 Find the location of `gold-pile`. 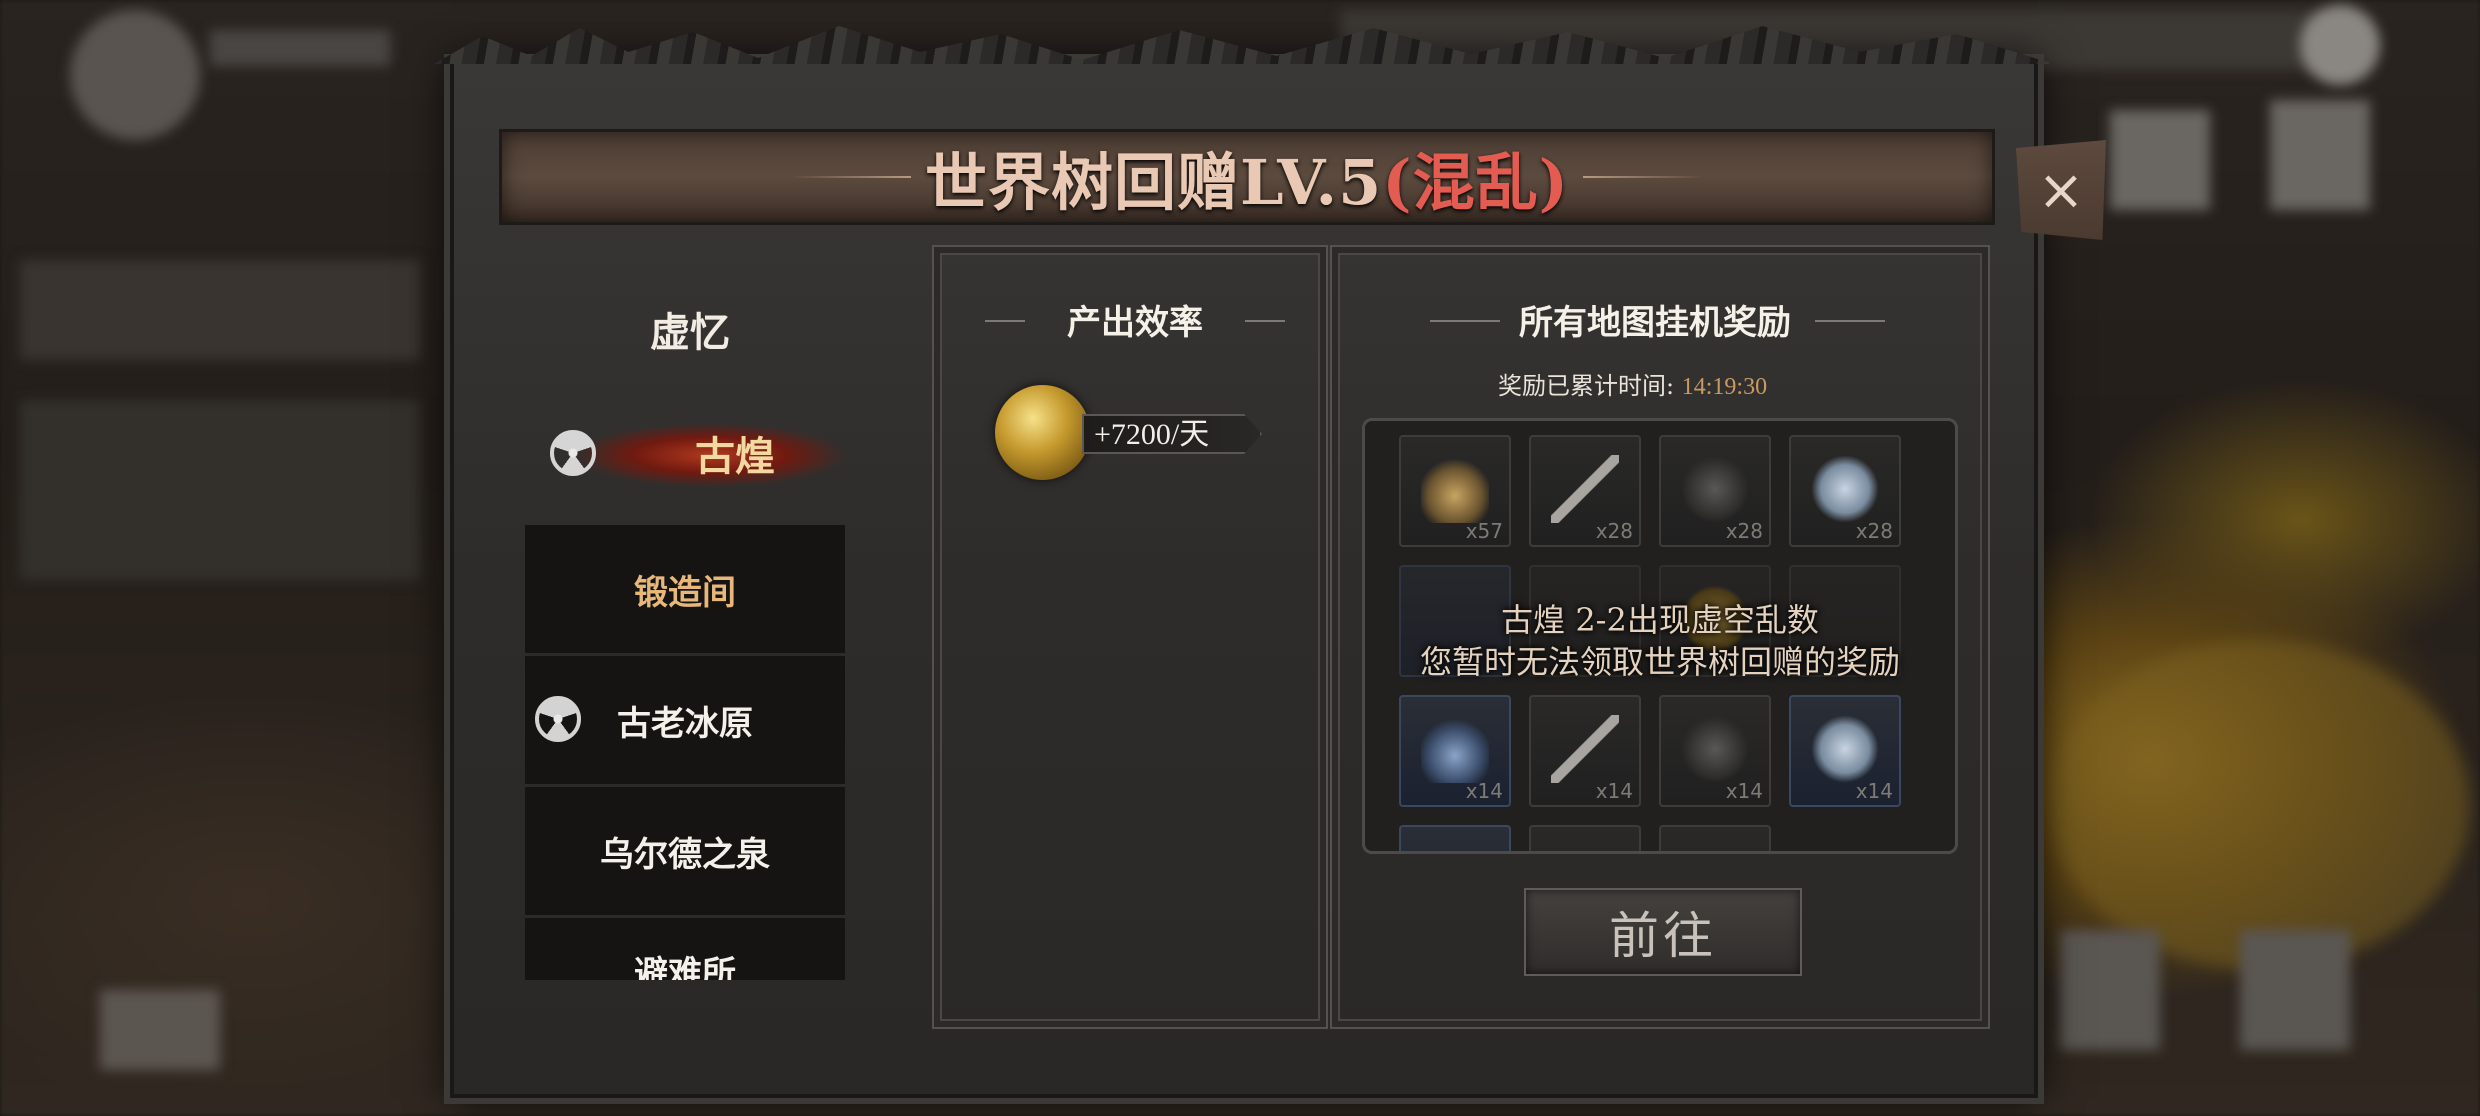

gold-pile is located at coordinates (2260, 805).